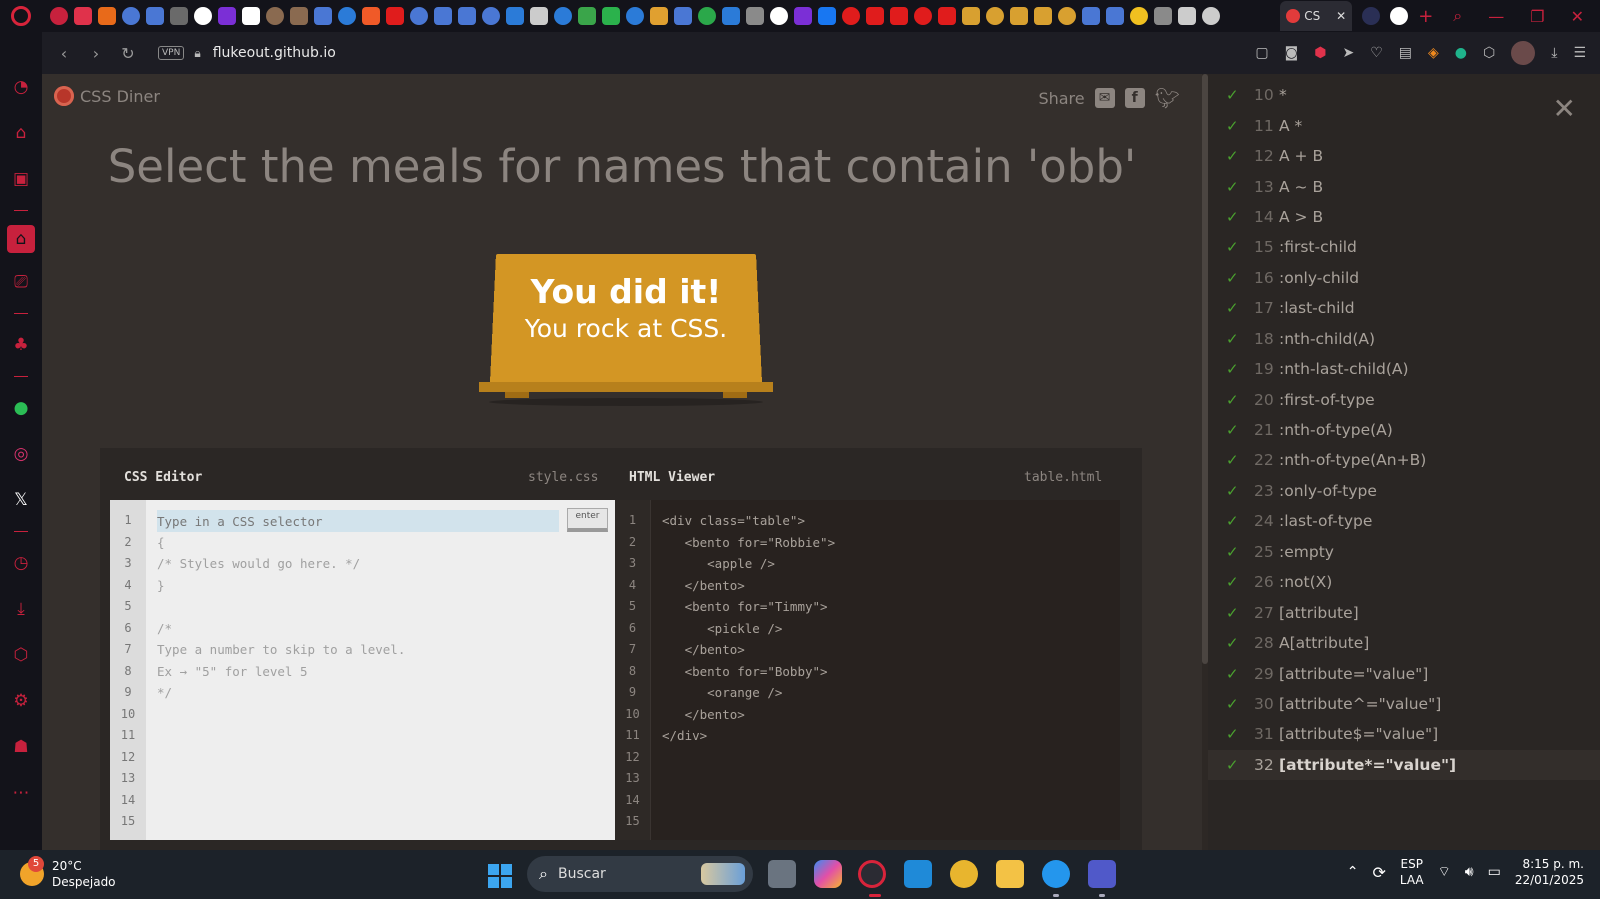  Describe the element at coordinates (107, 96) in the screenshot. I see `site-logo: CSS Diner` at that location.